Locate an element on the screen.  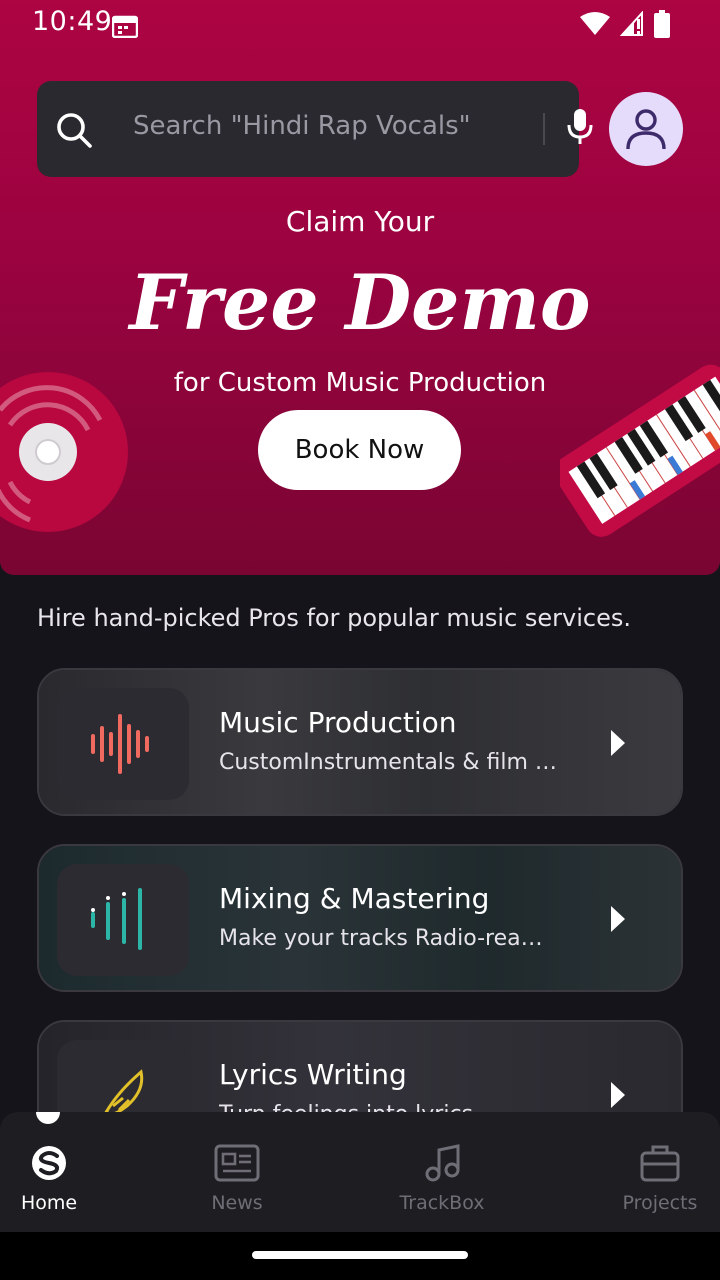
news-icon is located at coordinates (237, 1163).